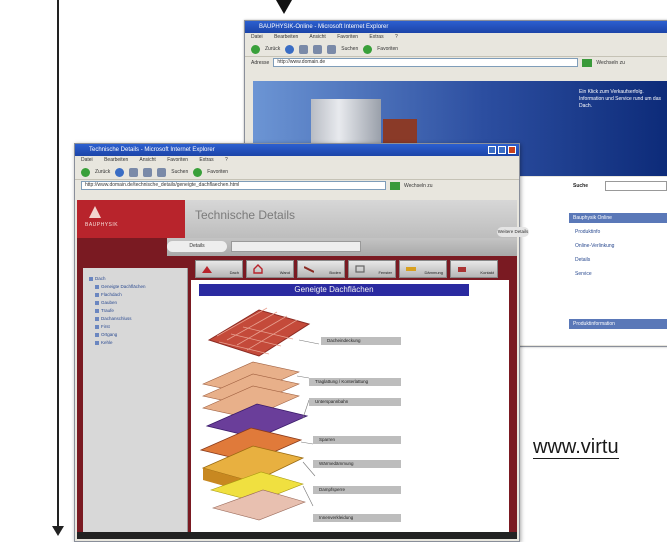 Image resolution: width=667 pixels, height=542 pixels. I want to click on details-tab: Details, so click(197, 246).